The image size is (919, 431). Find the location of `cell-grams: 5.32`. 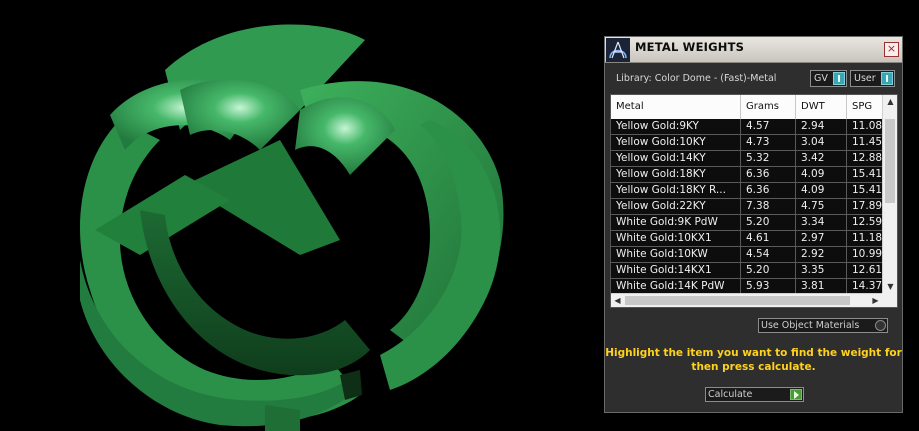

cell-grams: 5.32 is located at coordinates (768, 159).